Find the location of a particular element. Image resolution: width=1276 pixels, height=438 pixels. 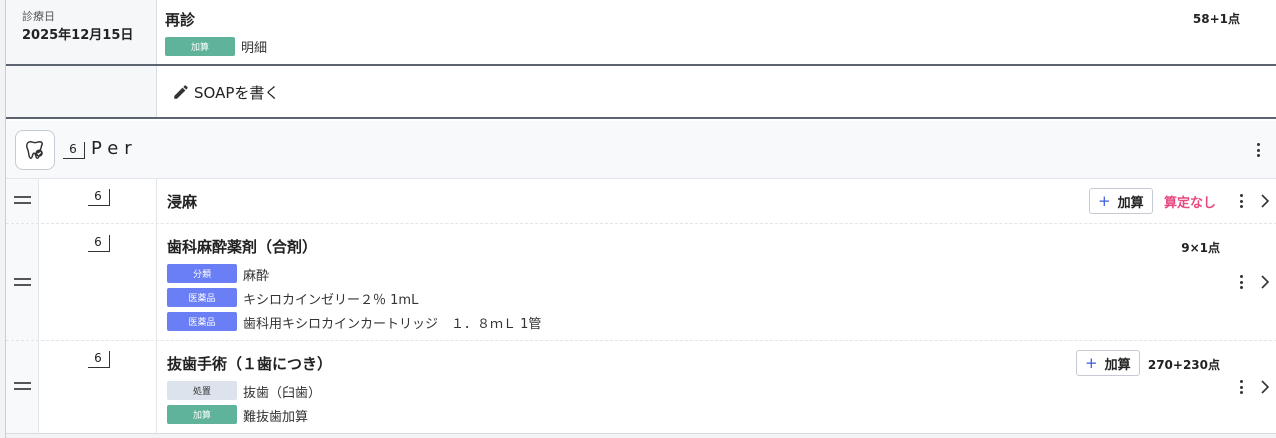

tooth-group-header: 6 Per is located at coordinates (641, 150).